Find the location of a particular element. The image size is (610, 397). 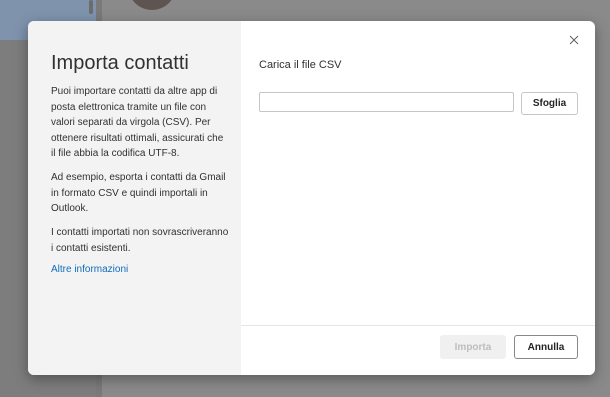

close-icon is located at coordinates (574, 40).